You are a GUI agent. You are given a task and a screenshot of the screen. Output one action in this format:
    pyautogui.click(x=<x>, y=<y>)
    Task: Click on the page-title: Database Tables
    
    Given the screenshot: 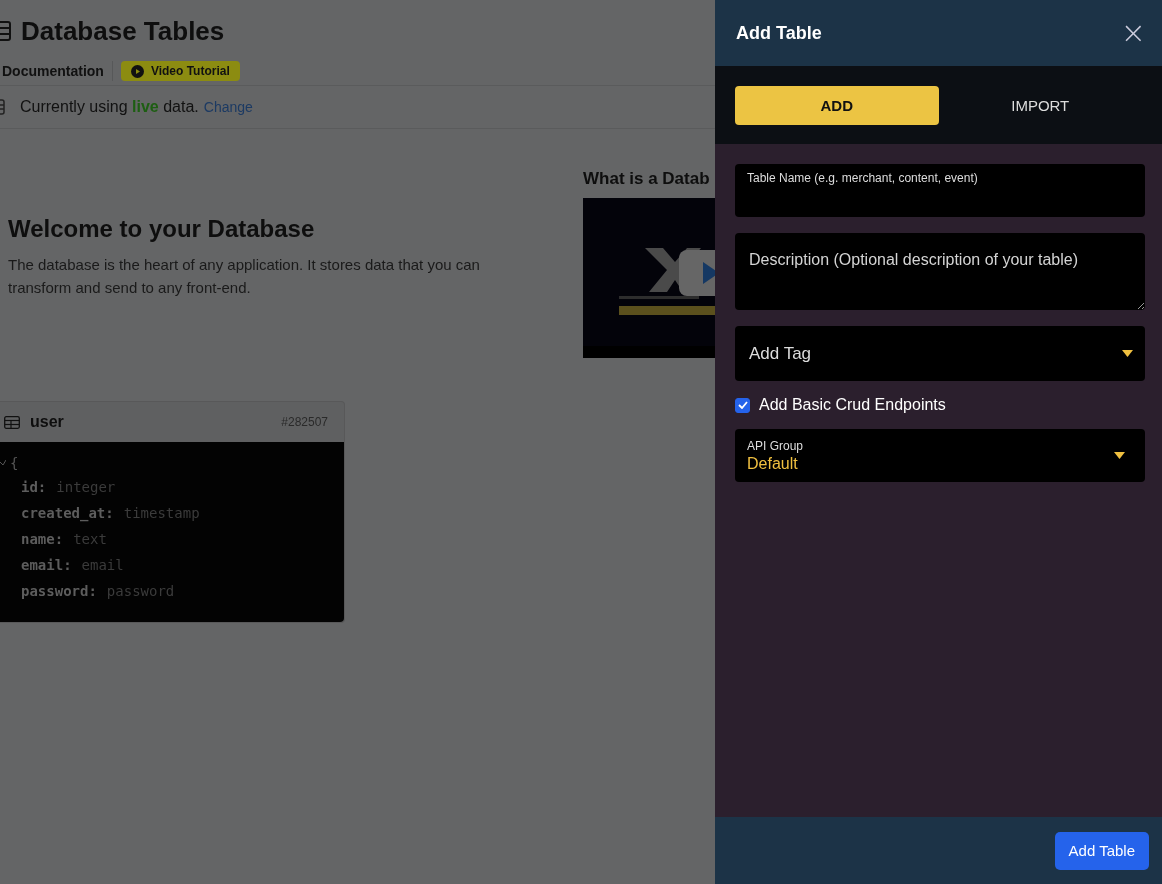 What is the action you would take?
    pyautogui.click(x=123, y=31)
    